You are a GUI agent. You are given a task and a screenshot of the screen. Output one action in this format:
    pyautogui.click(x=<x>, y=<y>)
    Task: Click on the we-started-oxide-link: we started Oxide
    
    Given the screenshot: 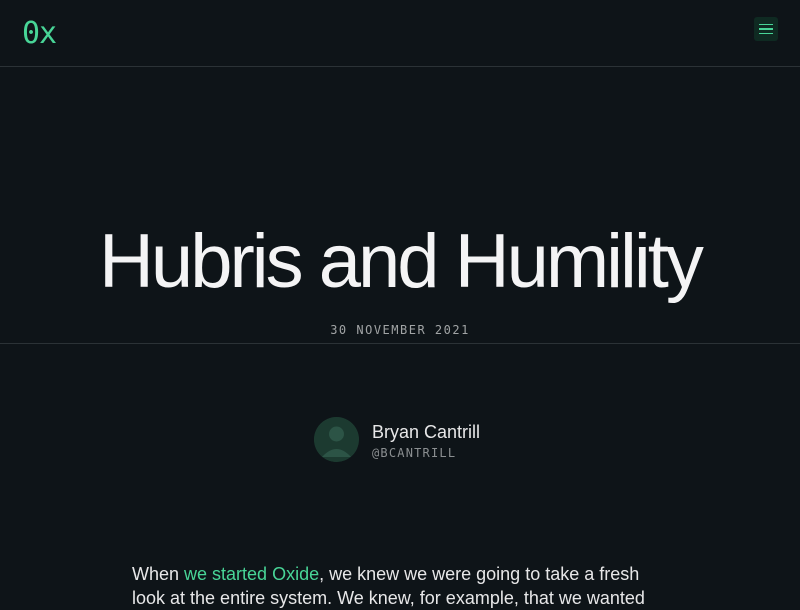 What is the action you would take?
    pyautogui.click(x=251, y=574)
    